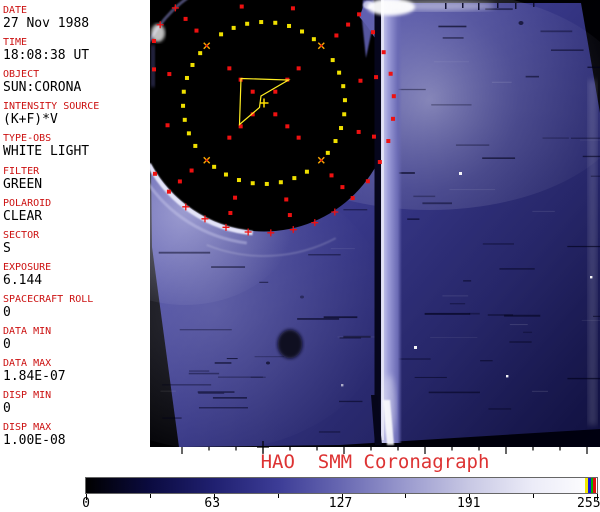 The width and height of the screenshot is (600, 512). I want to click on field-filter: FILTER GREEN, so click(22, 178).